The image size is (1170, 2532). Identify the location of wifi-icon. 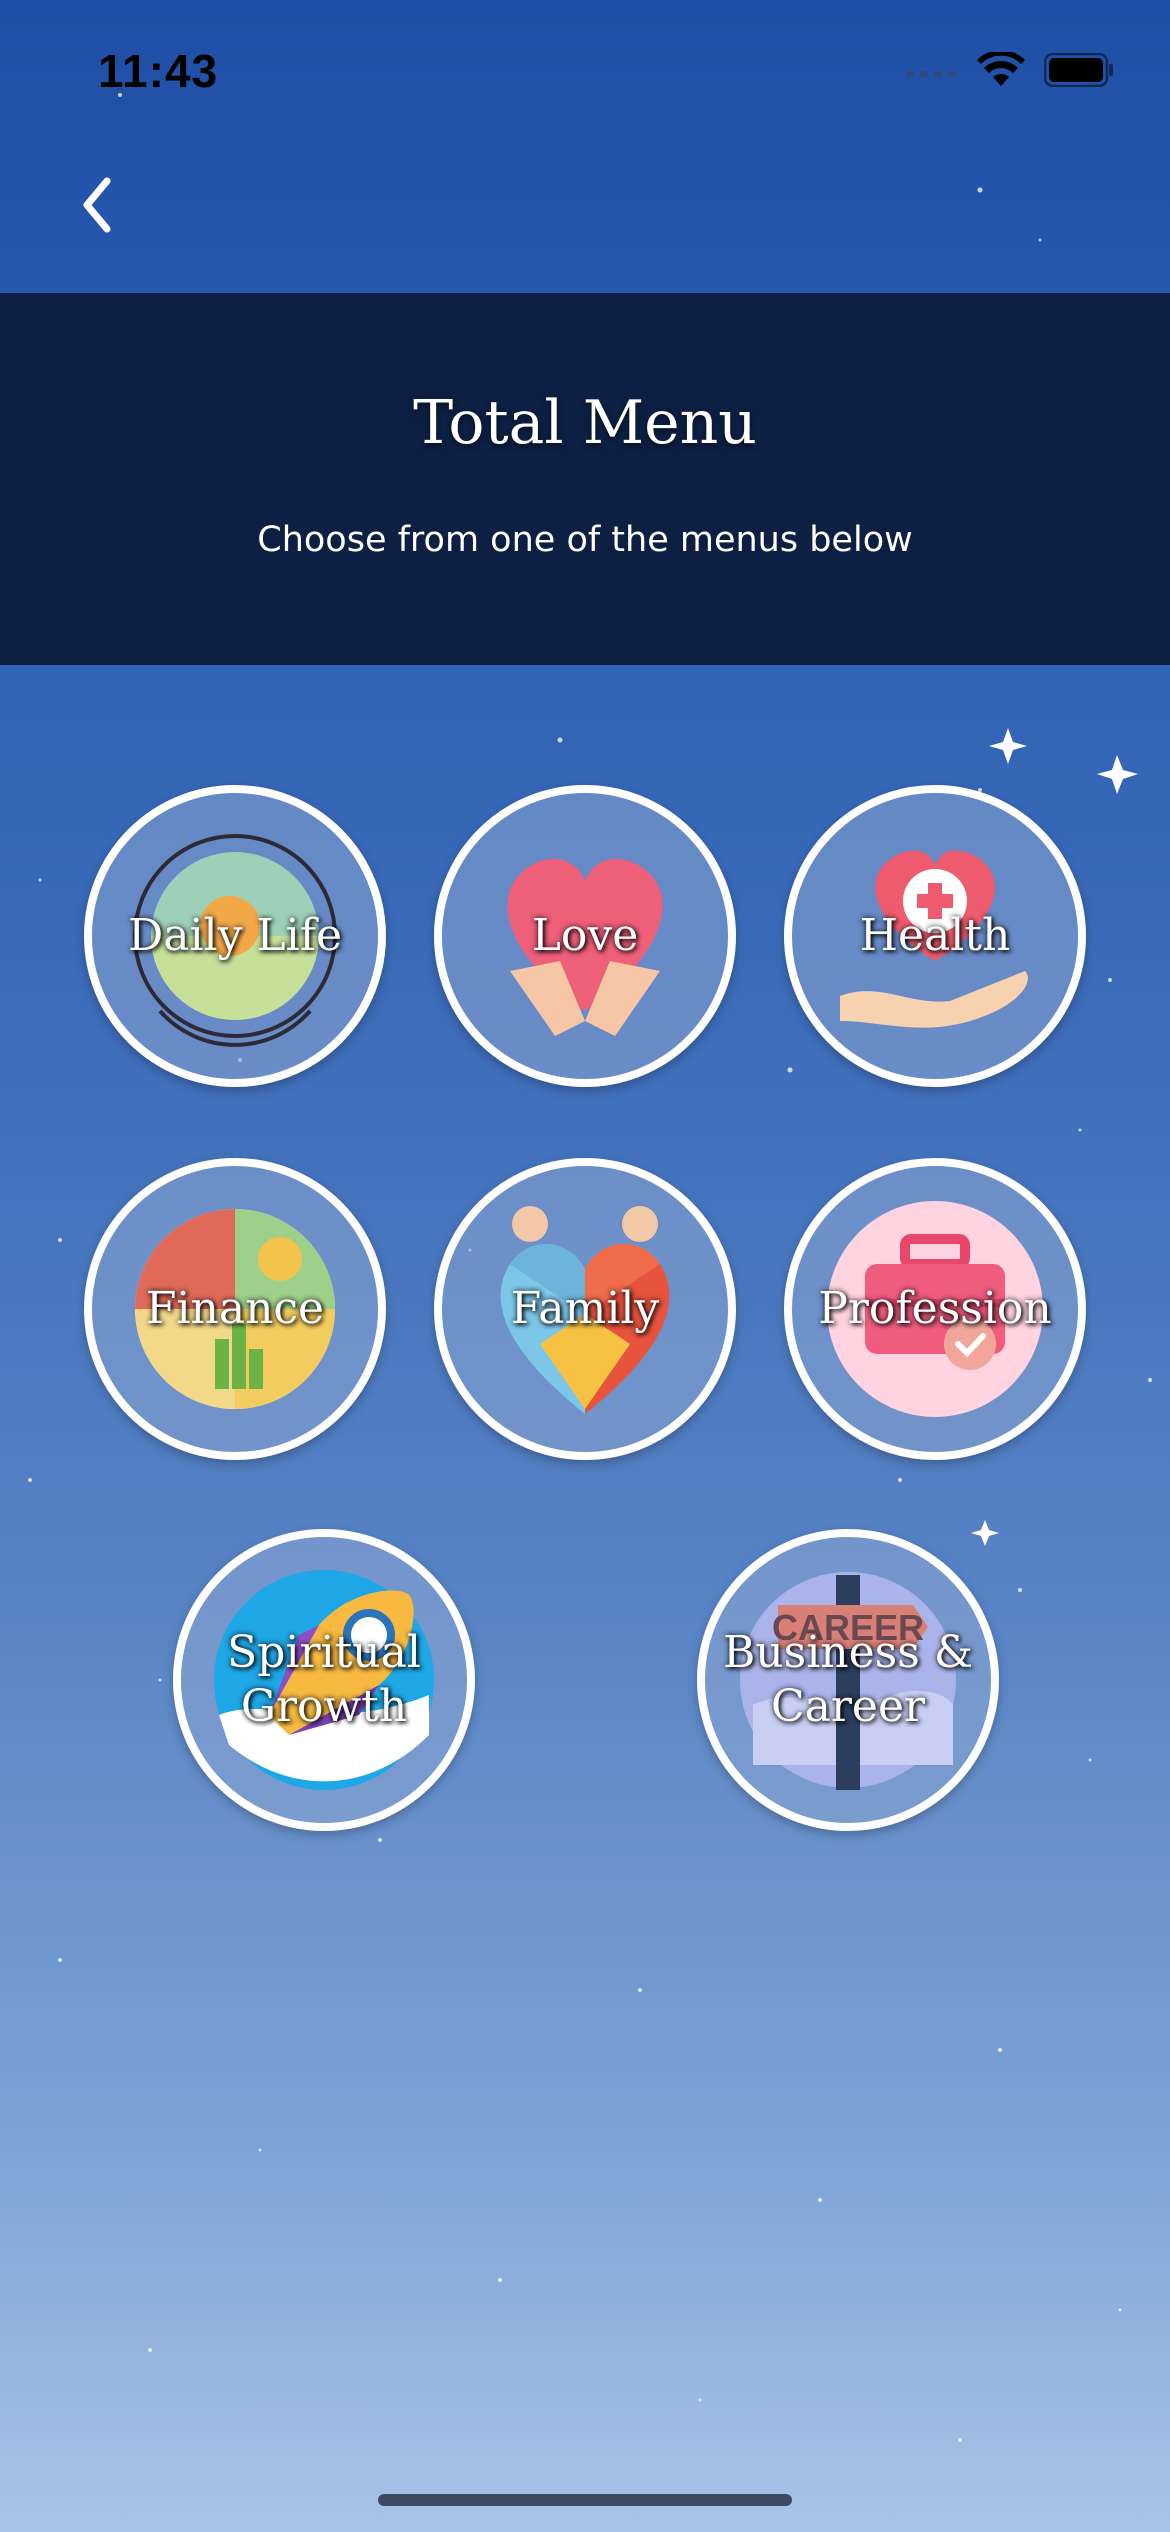
(1001, 70).